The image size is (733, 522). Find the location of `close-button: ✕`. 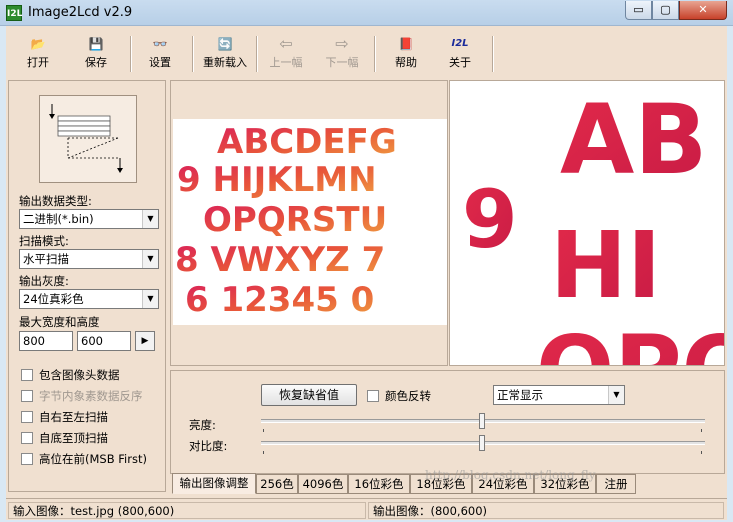

close-button: ✕ is located at coordinates (703, 10).